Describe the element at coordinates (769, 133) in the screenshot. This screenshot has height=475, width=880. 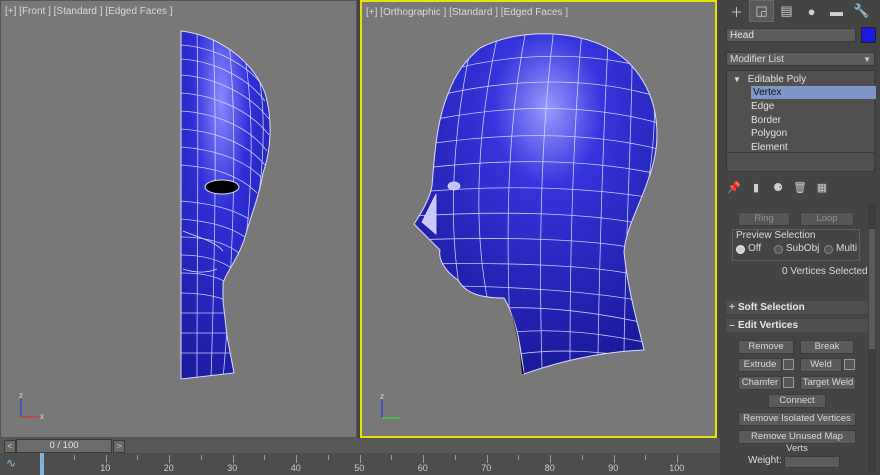
I see `stack-item-polygon: Polygon` at that location.